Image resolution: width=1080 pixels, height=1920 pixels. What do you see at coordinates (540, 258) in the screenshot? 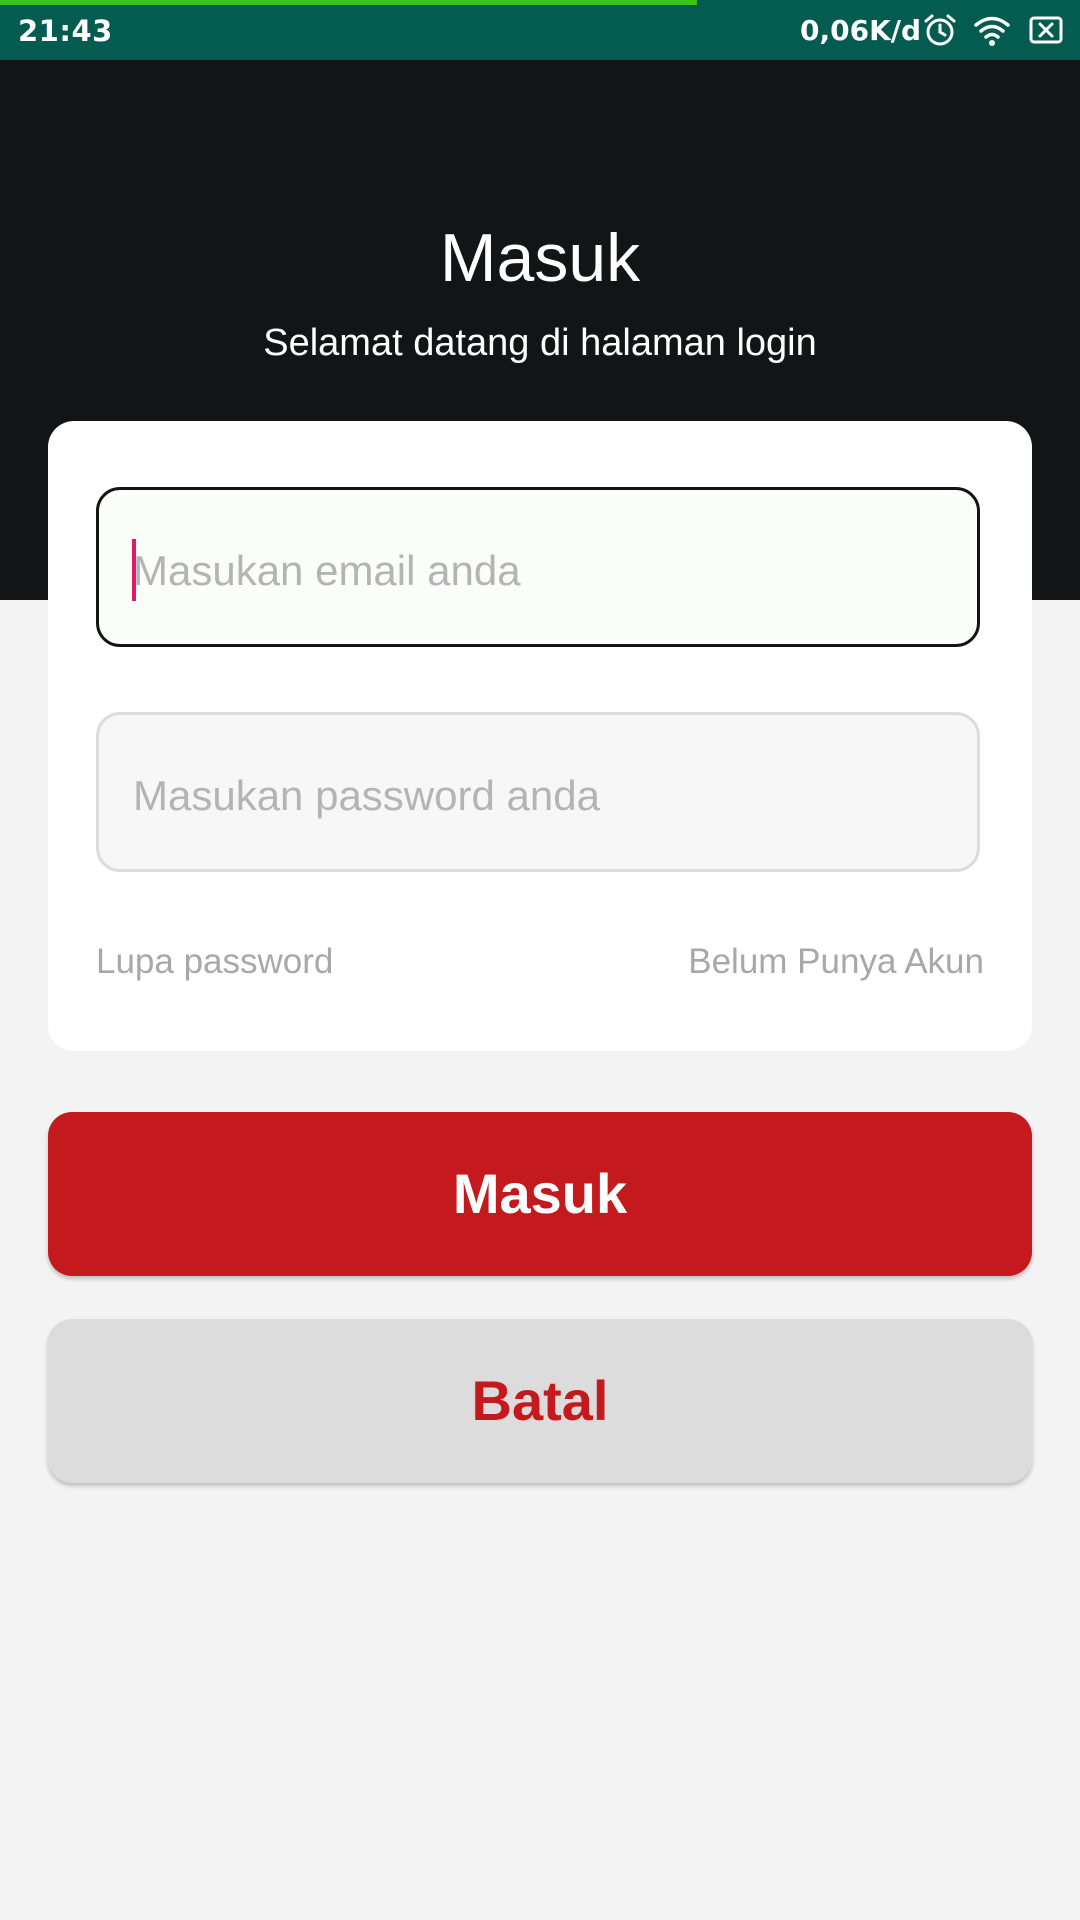
I see `page-title: Masuk` at bounding box center [540, 258].